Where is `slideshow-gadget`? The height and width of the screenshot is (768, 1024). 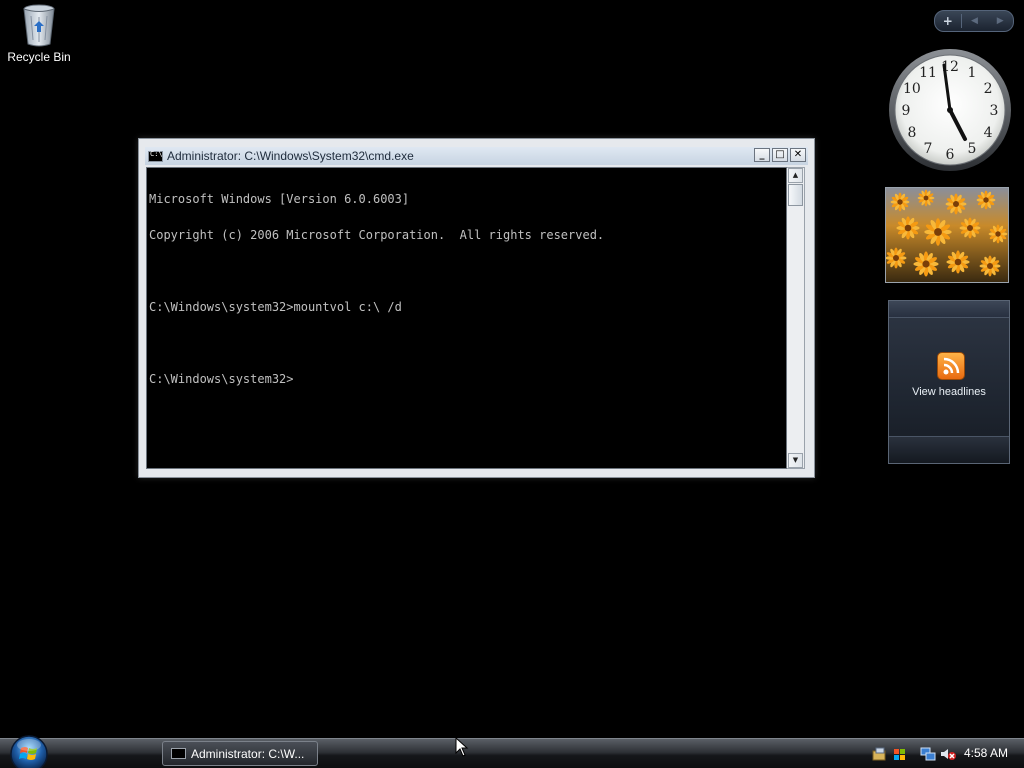
slideshow-gadget is located at coordinates (947, 235).